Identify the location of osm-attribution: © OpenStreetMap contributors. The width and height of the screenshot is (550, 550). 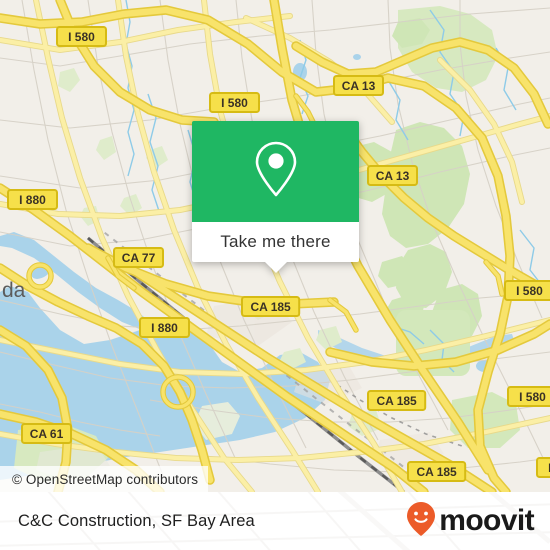
(104, 479).